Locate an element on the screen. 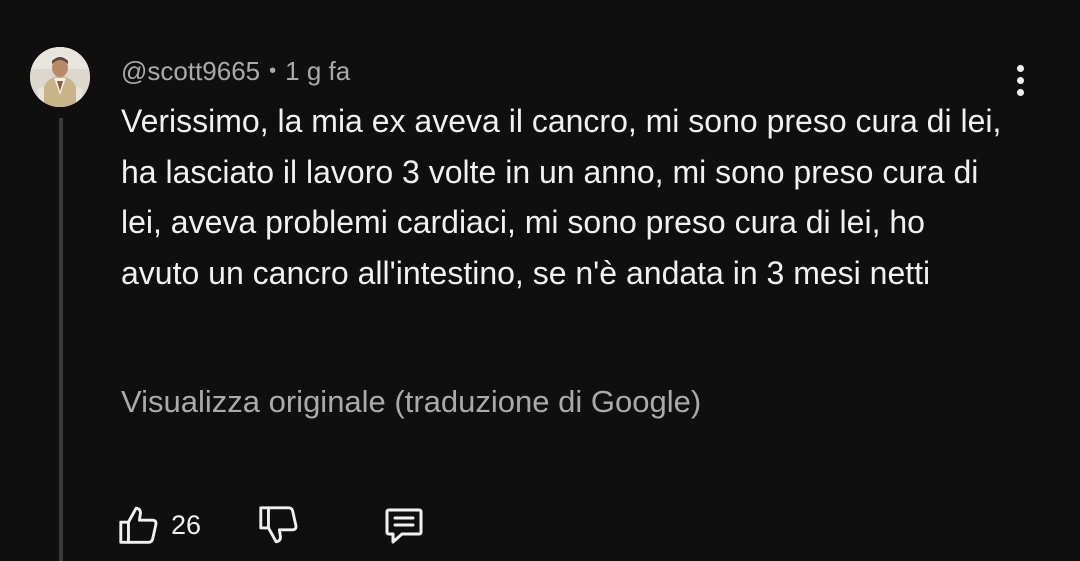 Image resolution: width=1080 pixels, height=561 pixels. more-vertical-icon is located at coordinates (1020, 68).